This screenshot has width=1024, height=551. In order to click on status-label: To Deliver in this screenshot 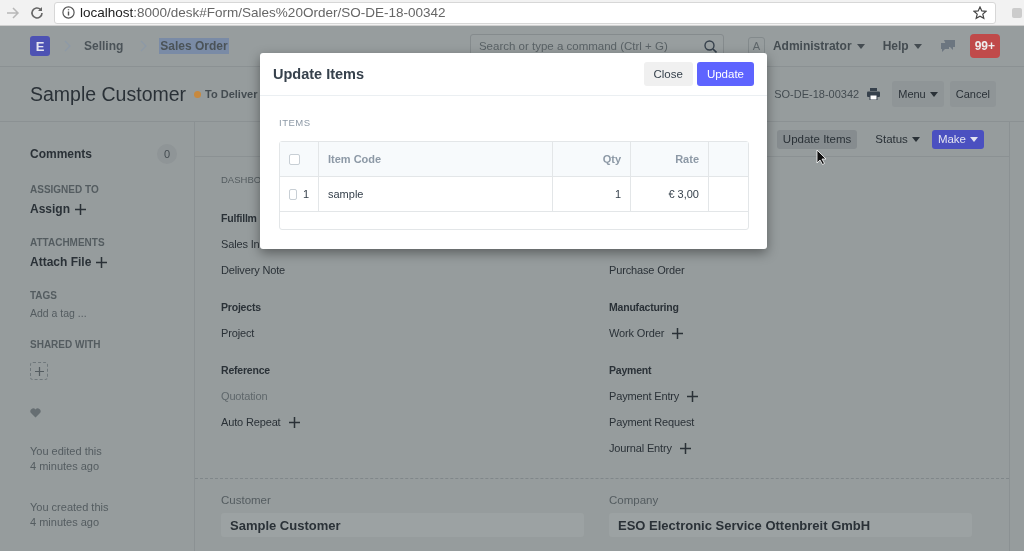, I will do `click(231, 94)`.